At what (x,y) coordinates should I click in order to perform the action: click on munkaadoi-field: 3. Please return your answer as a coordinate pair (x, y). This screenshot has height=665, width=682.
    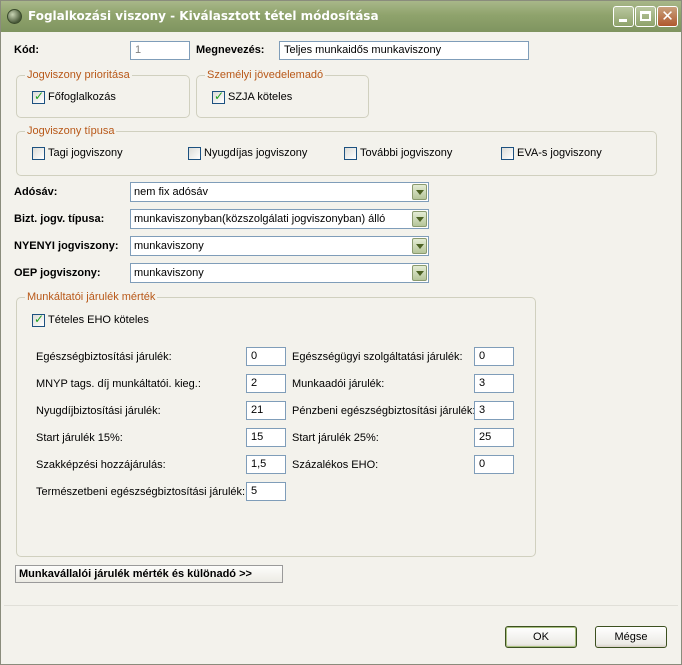
    Looking at the image, I should click on (494, 383).